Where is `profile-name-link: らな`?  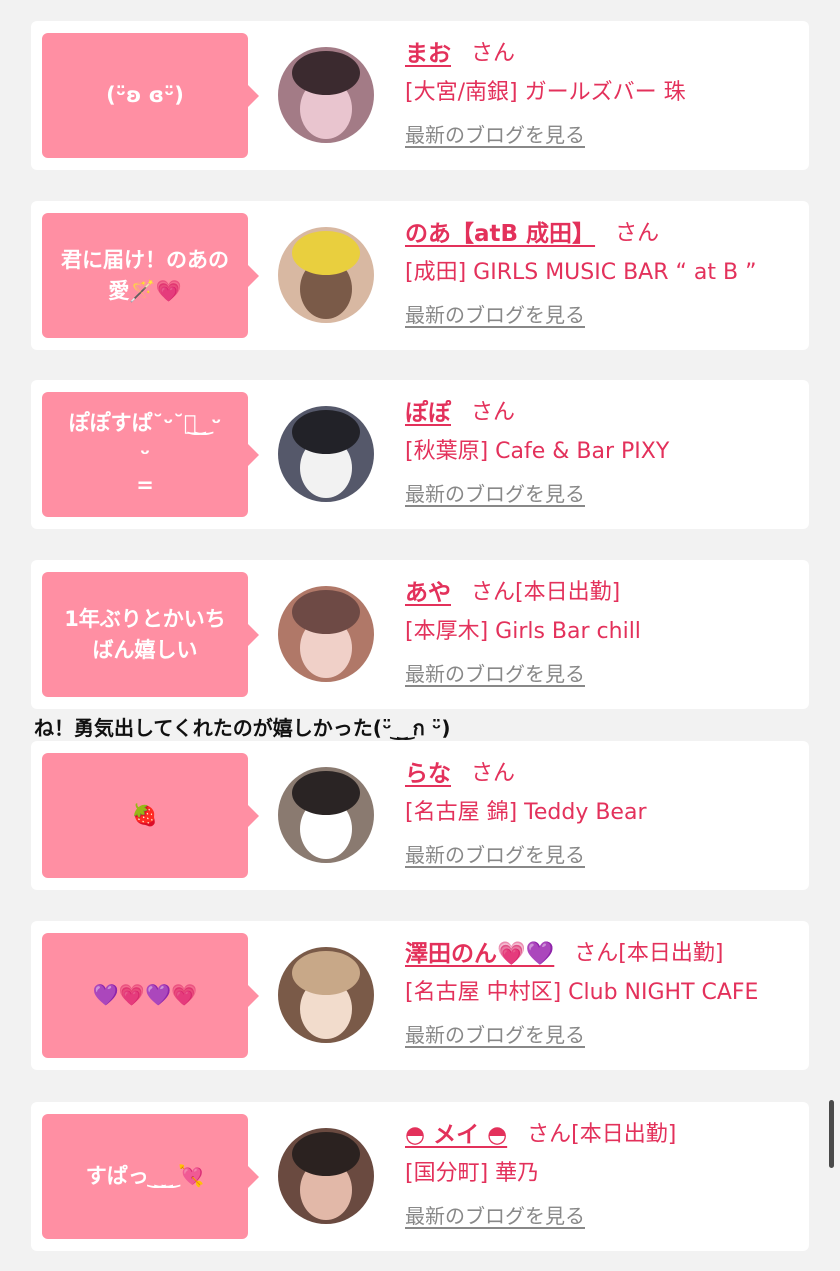 profile-name-link: らな is located at coordinates (428, 771).